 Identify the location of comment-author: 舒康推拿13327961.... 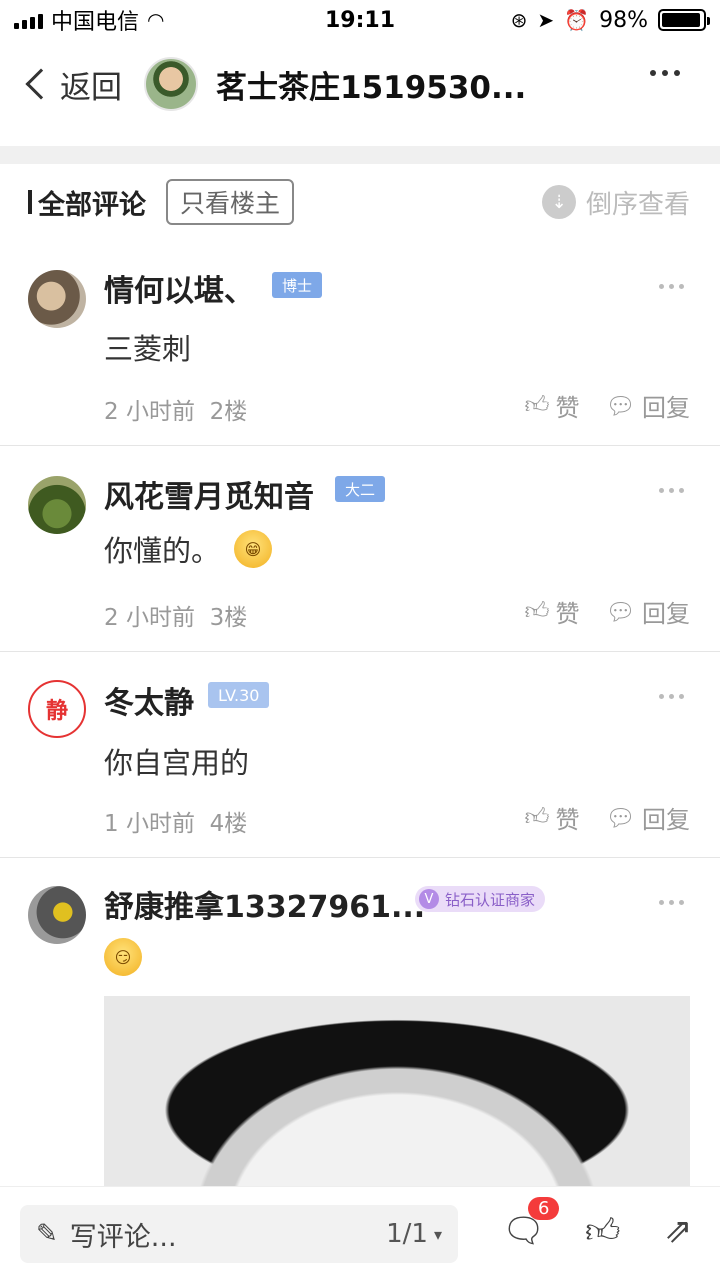
(264, 904).